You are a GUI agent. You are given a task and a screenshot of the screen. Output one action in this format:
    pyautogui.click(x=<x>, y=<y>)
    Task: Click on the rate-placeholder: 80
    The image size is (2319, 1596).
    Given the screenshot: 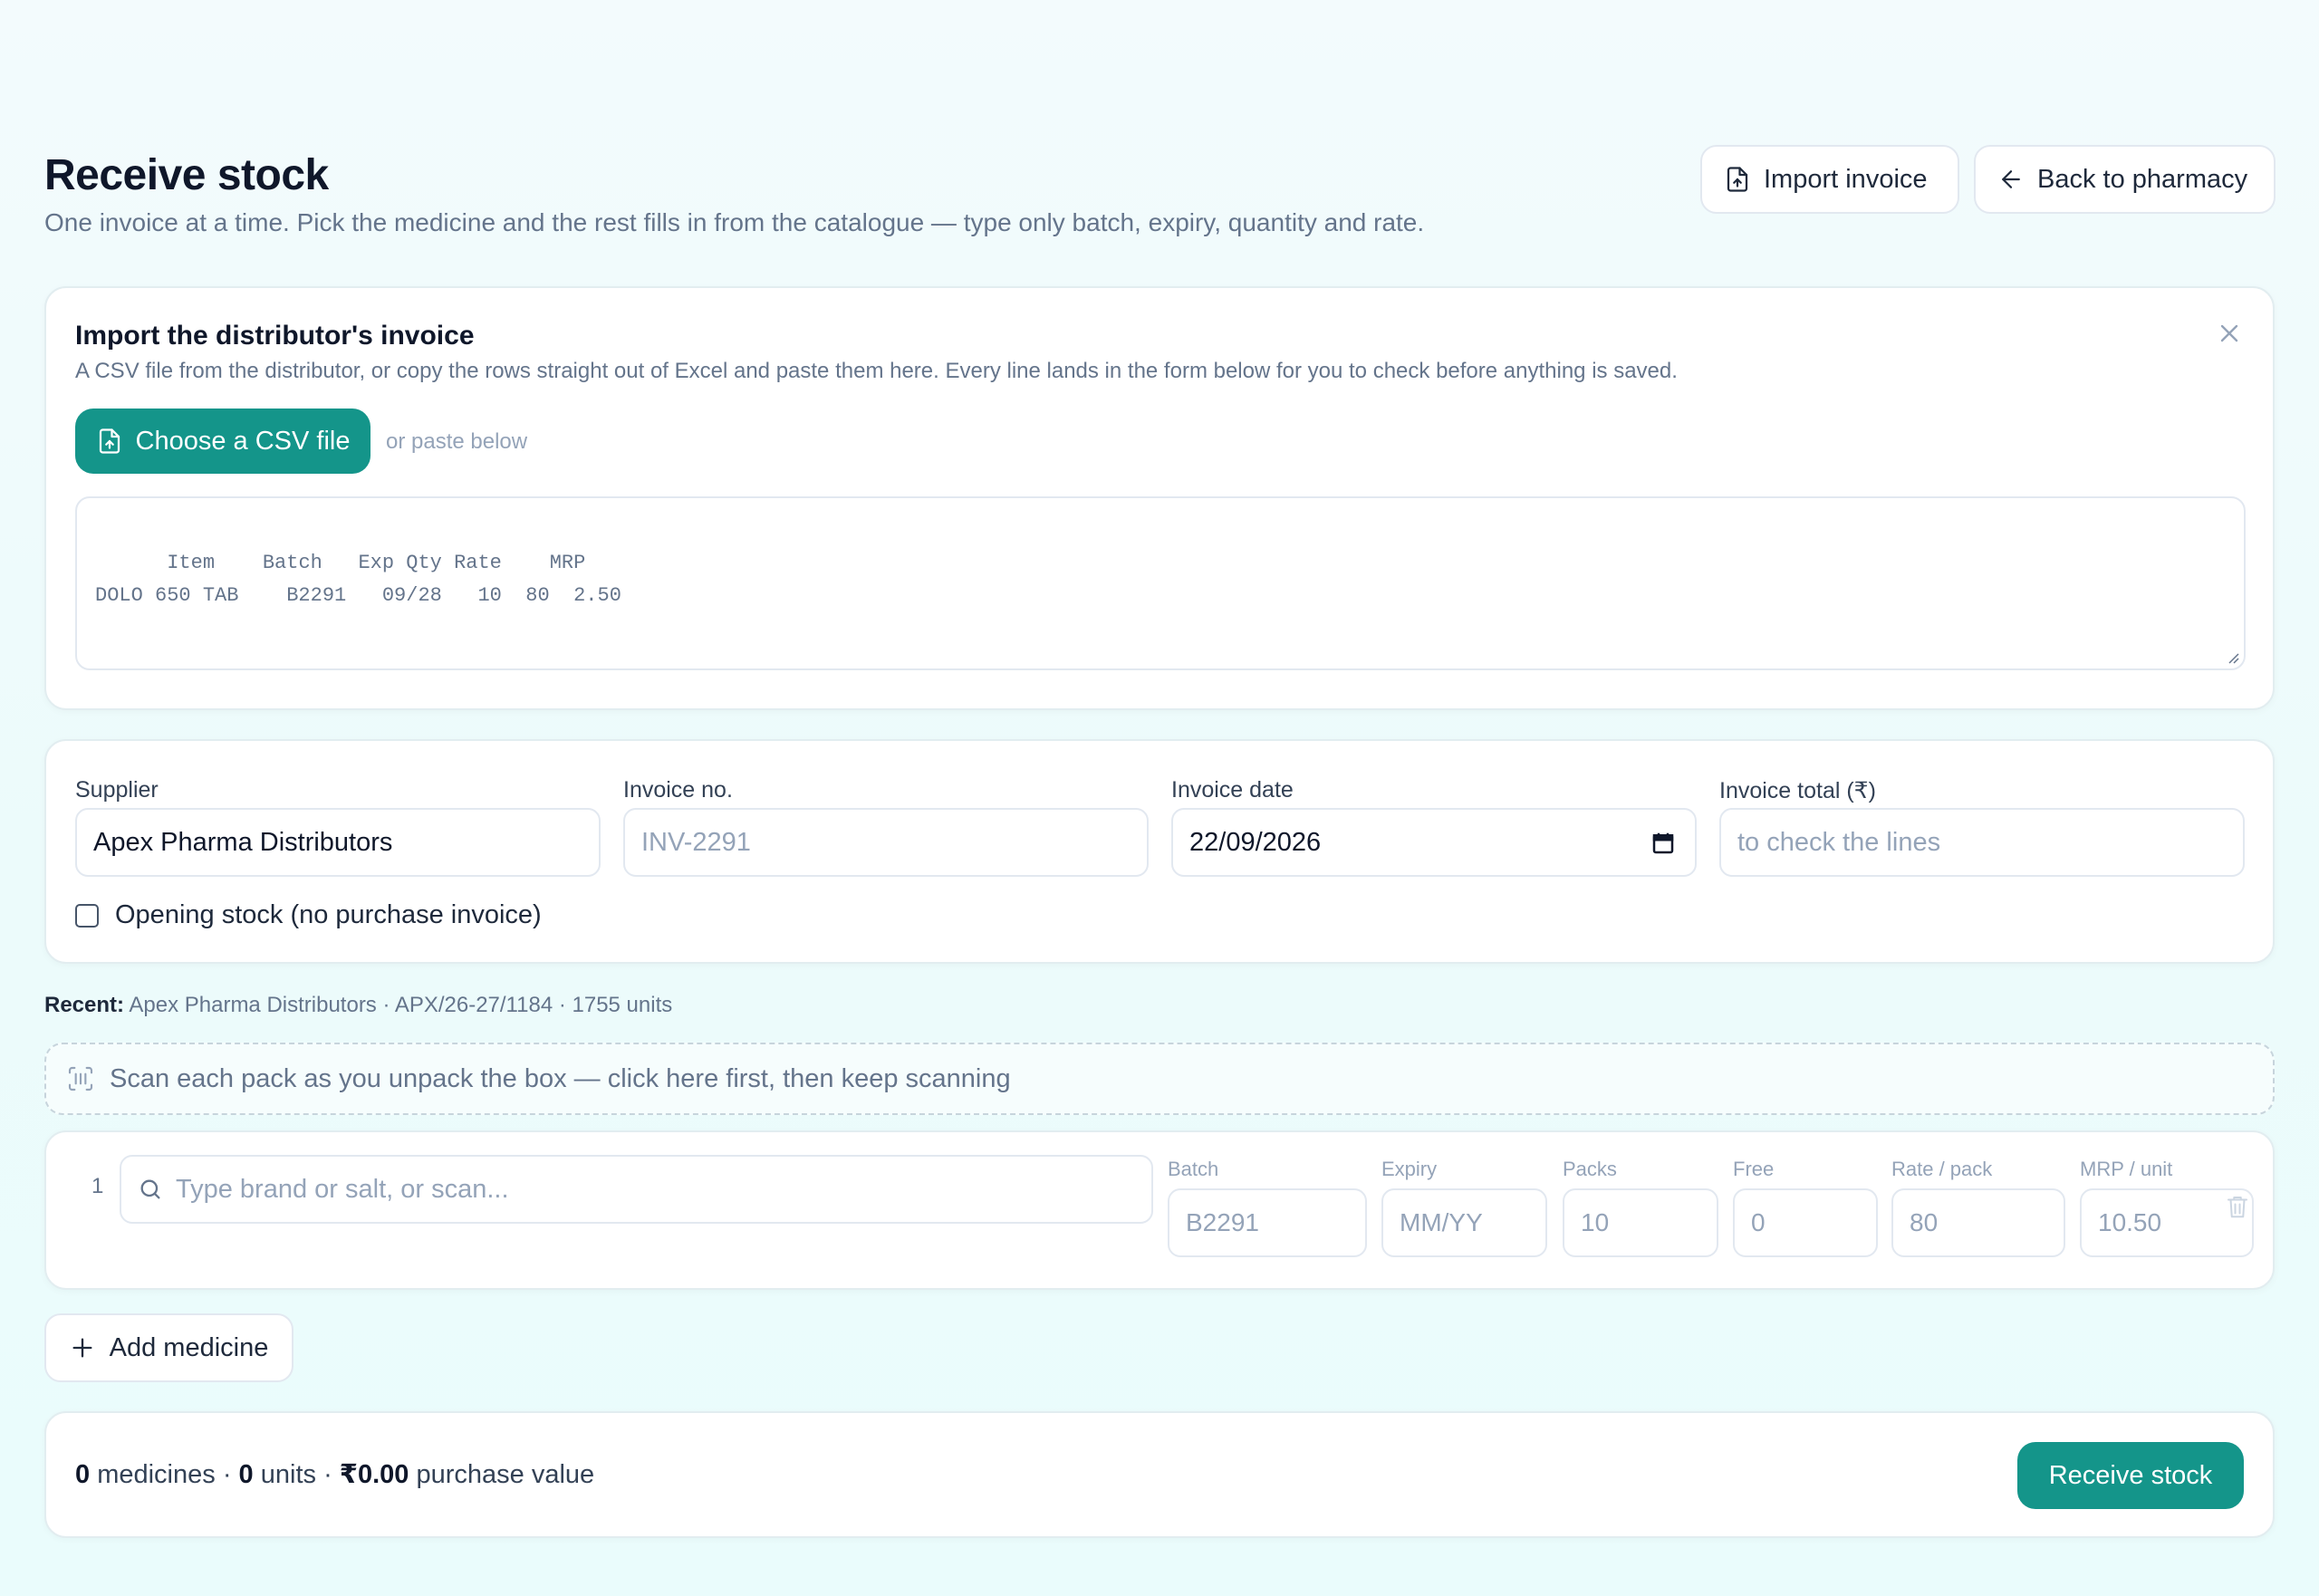 What is the action you would take?
    pyautogui.click(x=1924, y=1222)
    